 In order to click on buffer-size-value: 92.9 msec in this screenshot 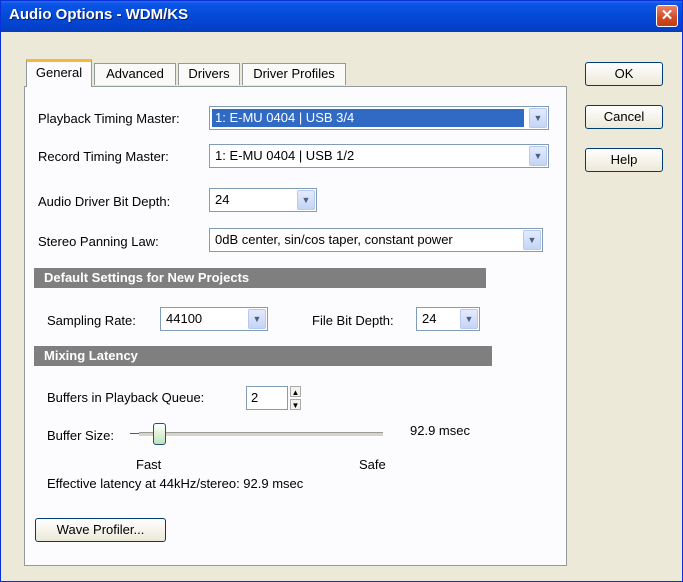, I will do `click(440, 430)`.